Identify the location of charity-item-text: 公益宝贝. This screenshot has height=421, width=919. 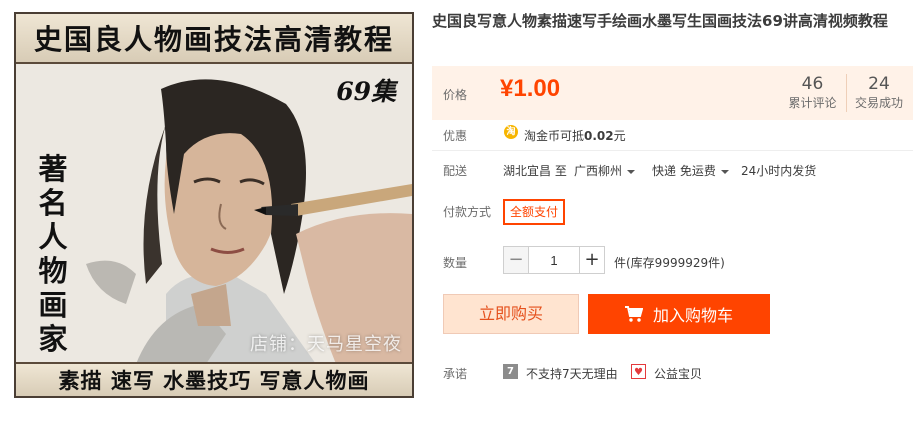
(678, 373).